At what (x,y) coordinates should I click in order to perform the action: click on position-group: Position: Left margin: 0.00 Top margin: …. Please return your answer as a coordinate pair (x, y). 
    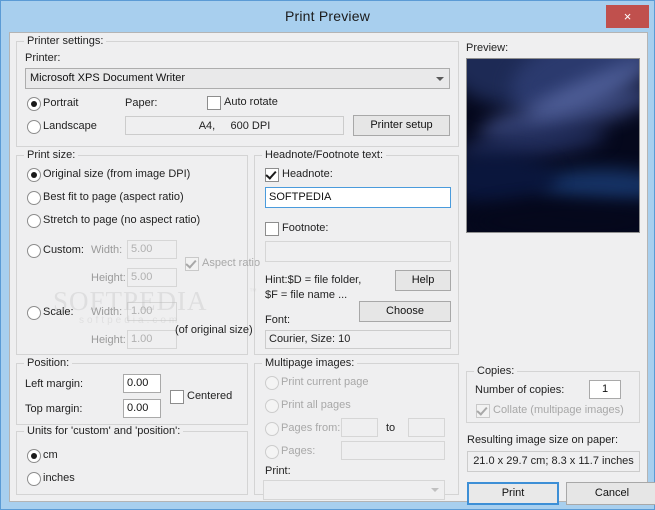
    Looking at the image, I should click on (132, 391).